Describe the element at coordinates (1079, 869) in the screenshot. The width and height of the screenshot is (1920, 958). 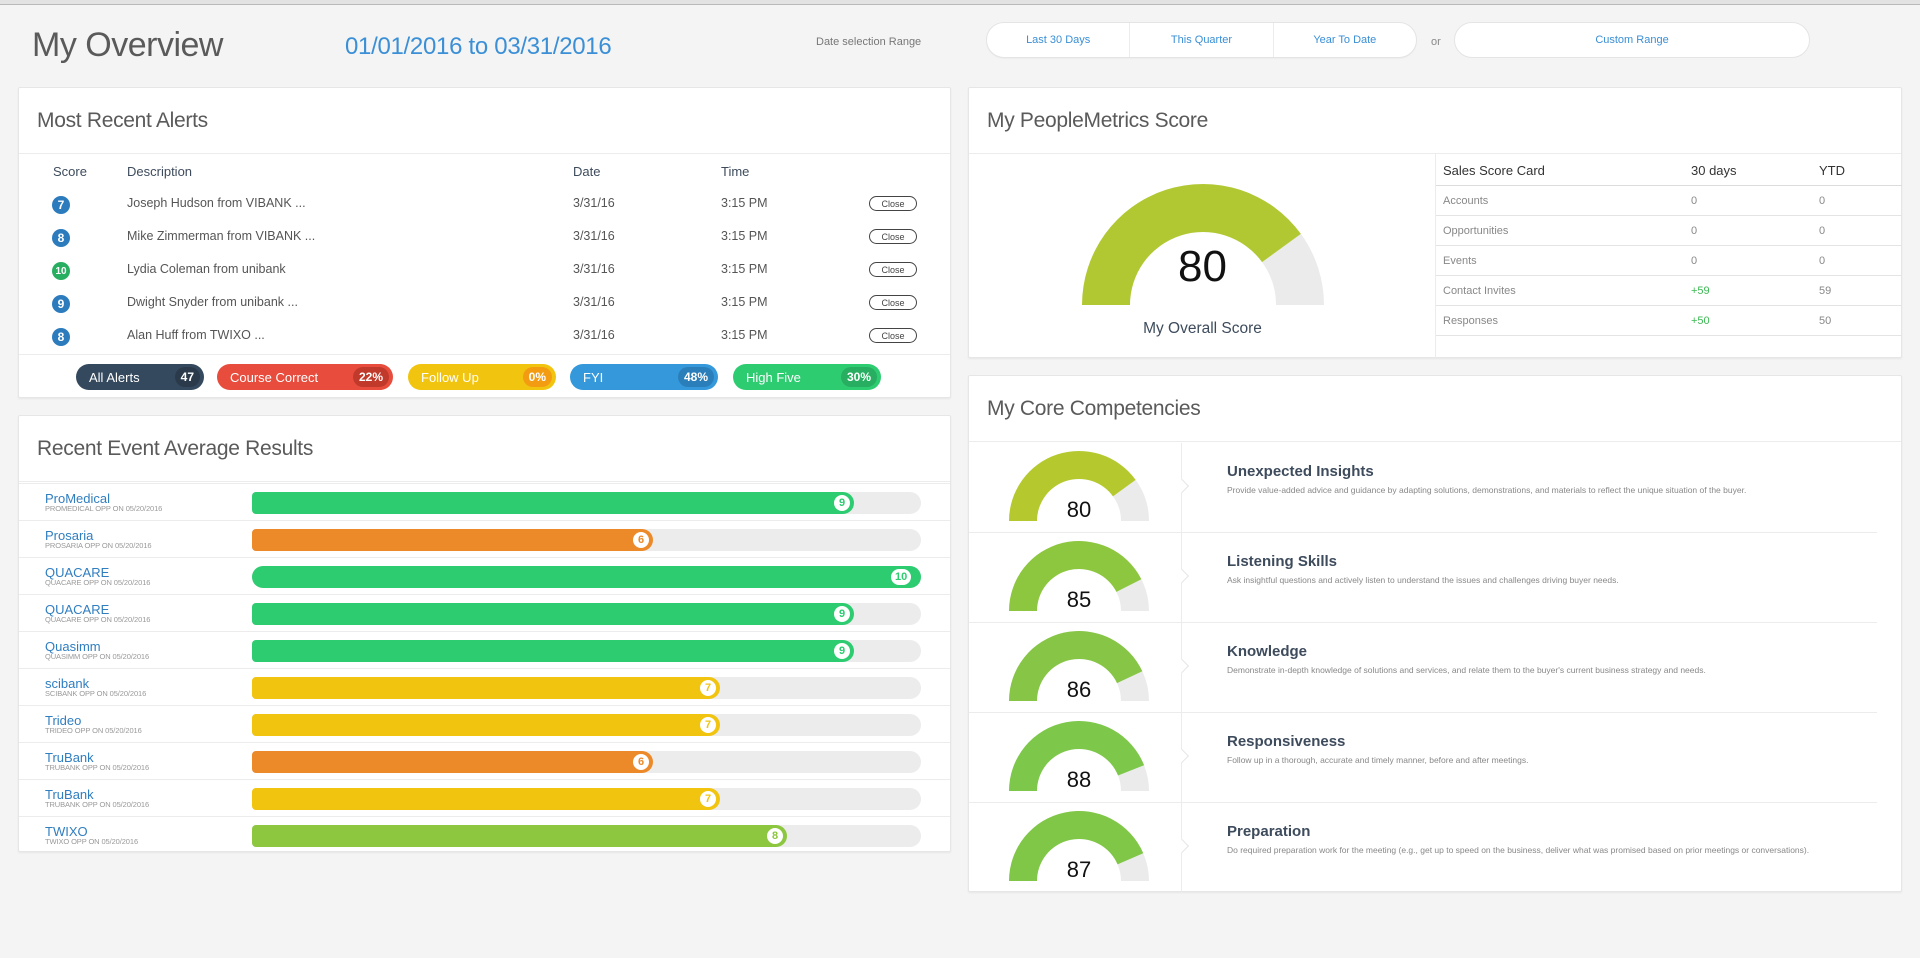
I see `competency-score: 87` at that location.